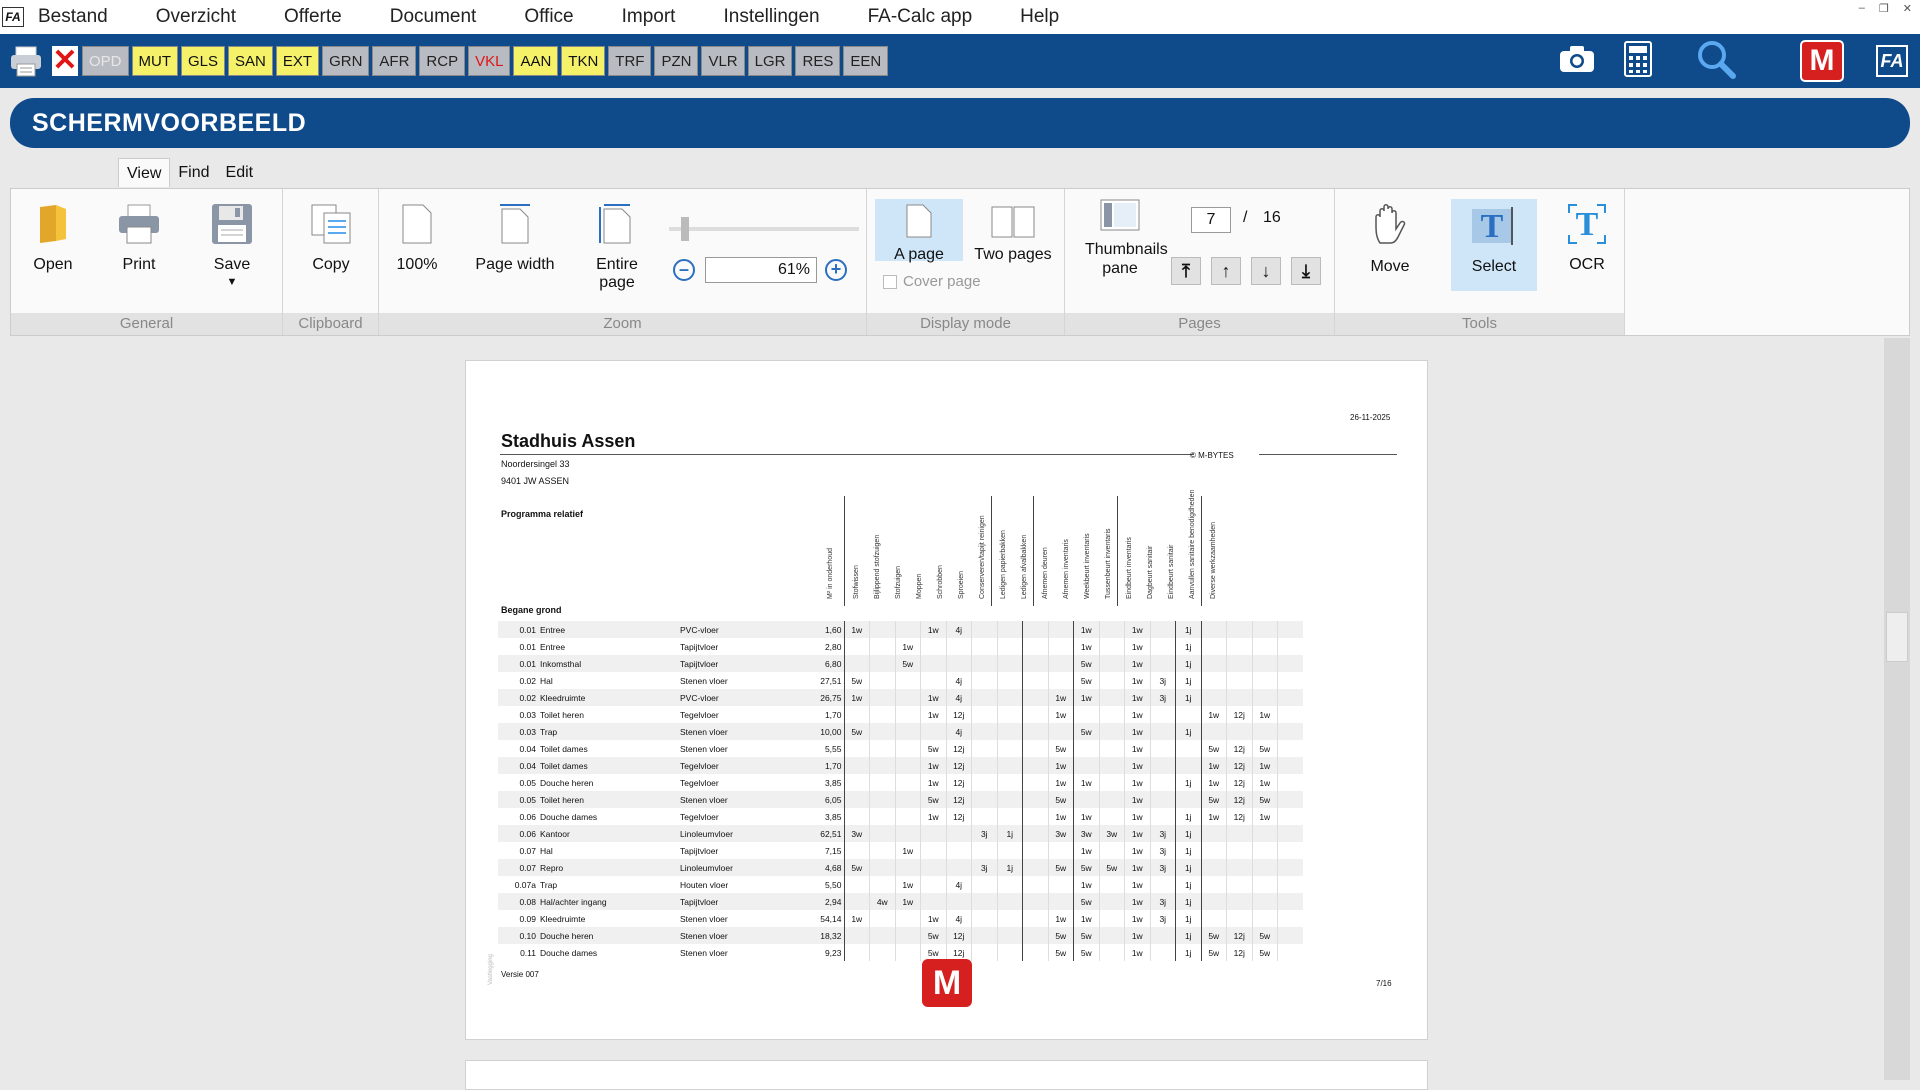  What do you see at coordinates (617, 247) in the screenshot?
I see `entire-page-button: Entire page` at bounding box center [617, 247].